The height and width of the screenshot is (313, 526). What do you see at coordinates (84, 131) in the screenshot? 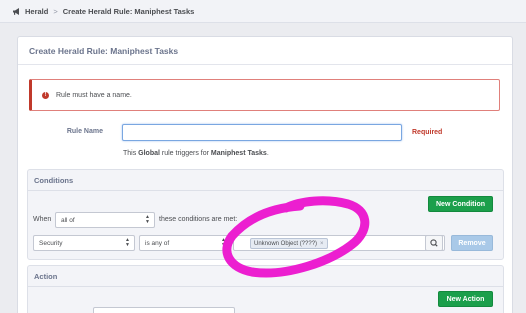
I see `rule-name-label: Rule Name` at bounding box center [84, 131].